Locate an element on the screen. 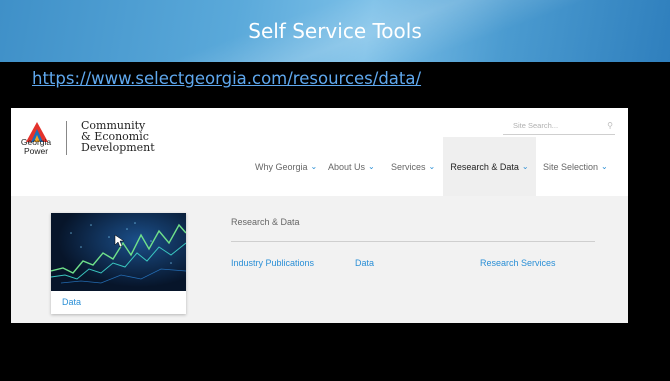 The width and height of the screenshot is (670, 381). nav-label: Why Georgia is located at coordinates (281, 166).